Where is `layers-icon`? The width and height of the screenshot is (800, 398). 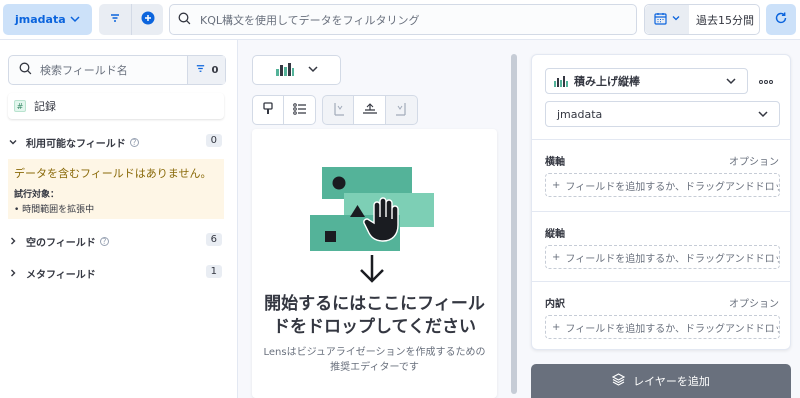 layers-icon is located at coordinates (619, 381).